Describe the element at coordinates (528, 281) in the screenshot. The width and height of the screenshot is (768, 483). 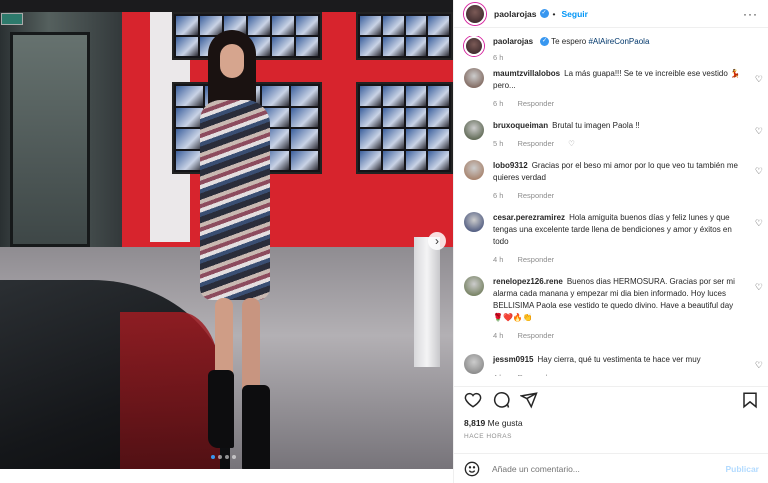
I see `commenter-username: renelopez126.rene` at that location.